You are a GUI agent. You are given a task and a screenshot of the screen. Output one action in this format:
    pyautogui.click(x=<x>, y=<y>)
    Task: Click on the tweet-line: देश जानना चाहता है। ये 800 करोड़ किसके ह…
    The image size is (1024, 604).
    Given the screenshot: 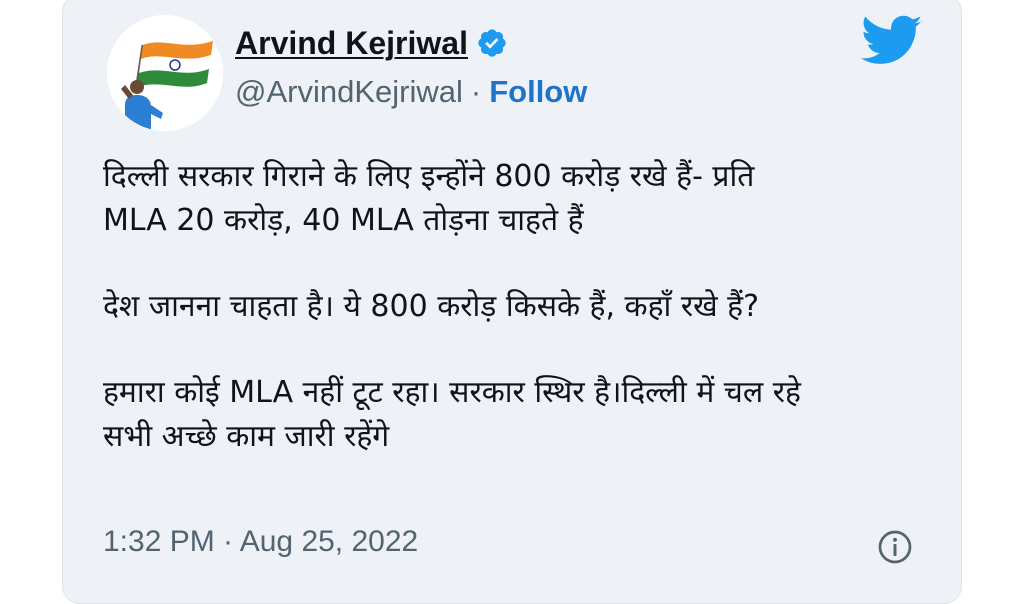 What is the action you would take?
    pyautogui.click(x=431, y=306)
    